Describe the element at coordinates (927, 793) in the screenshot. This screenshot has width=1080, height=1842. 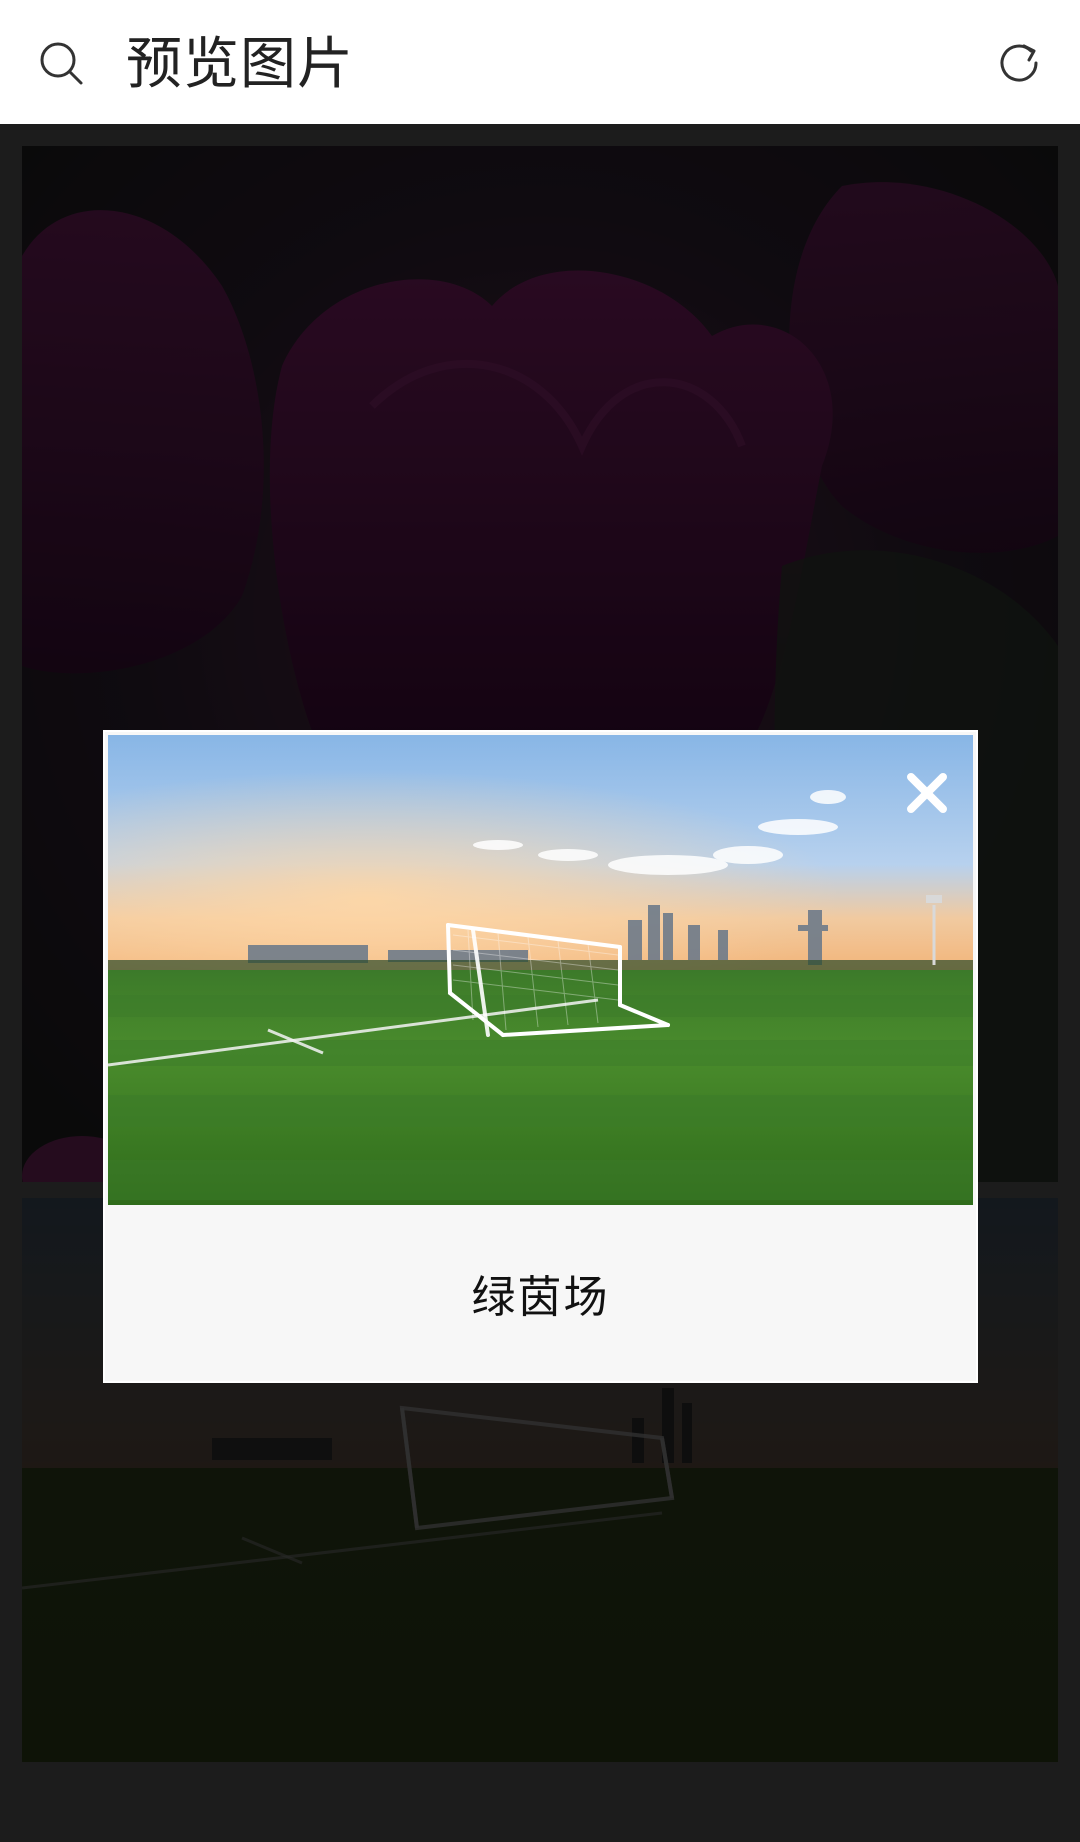
I see `close-icon` at that location.